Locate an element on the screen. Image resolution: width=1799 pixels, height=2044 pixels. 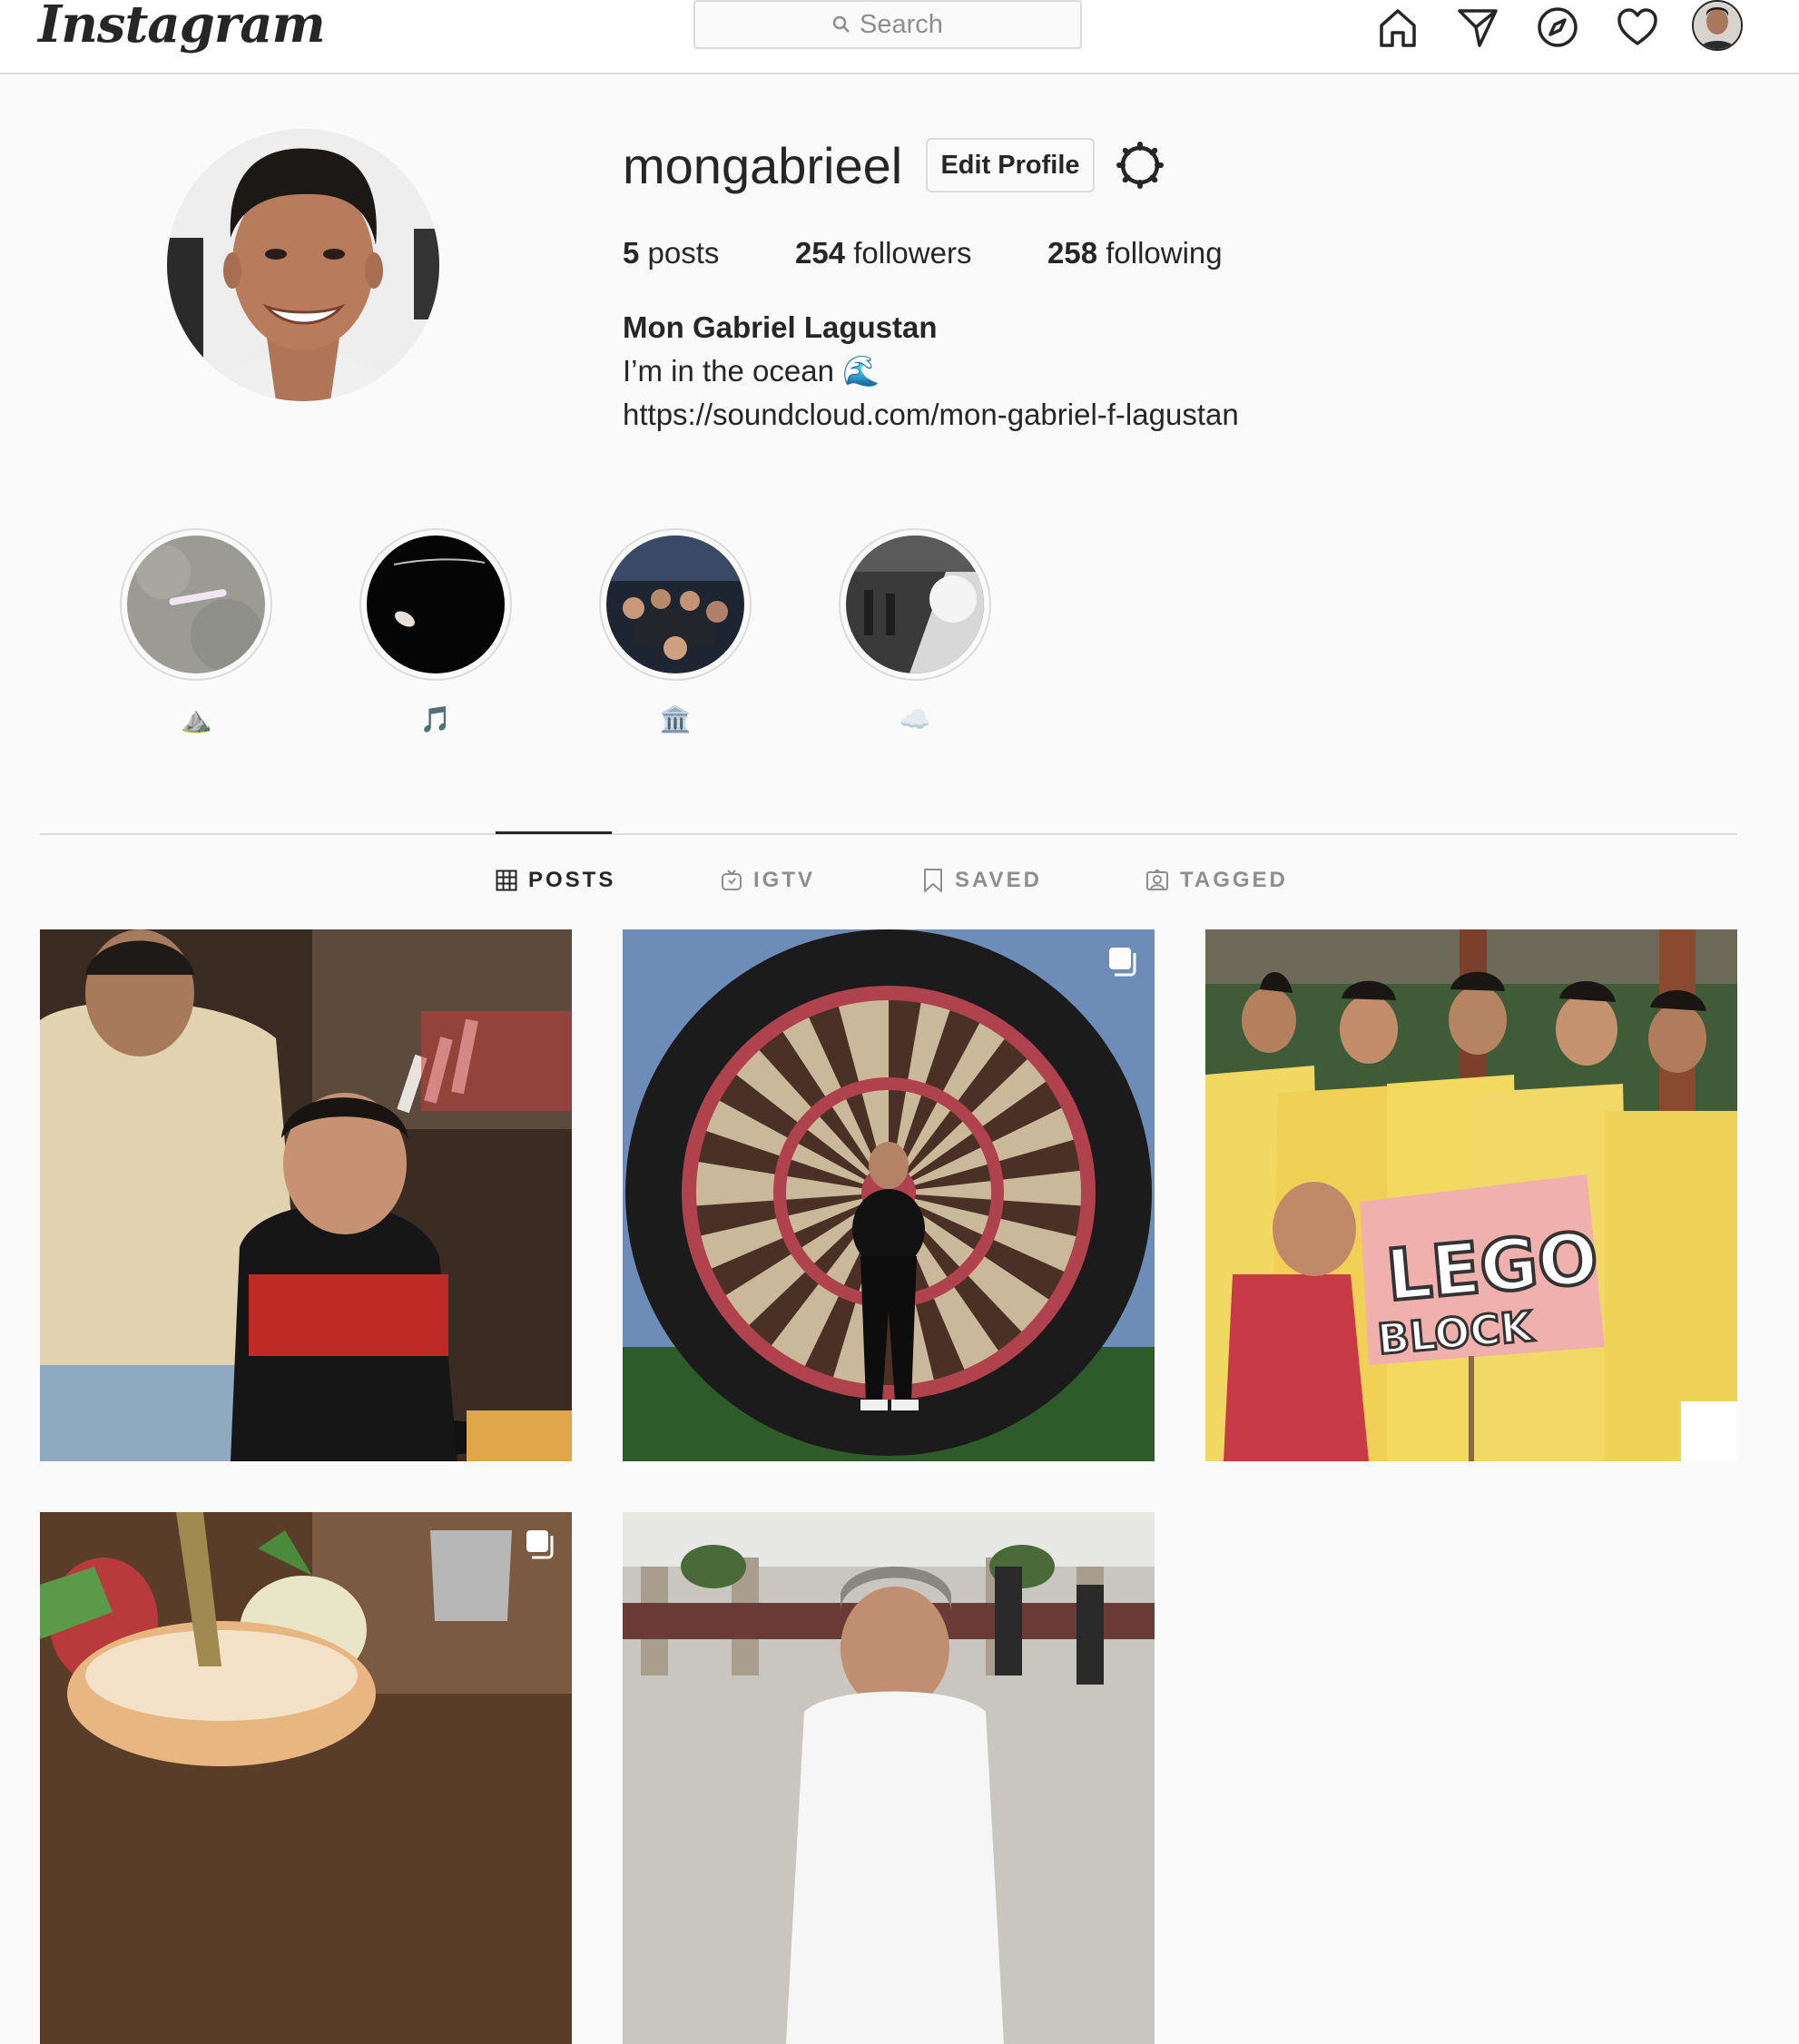
highlight-1: ⛰️ is located at coordinates (196, 631).